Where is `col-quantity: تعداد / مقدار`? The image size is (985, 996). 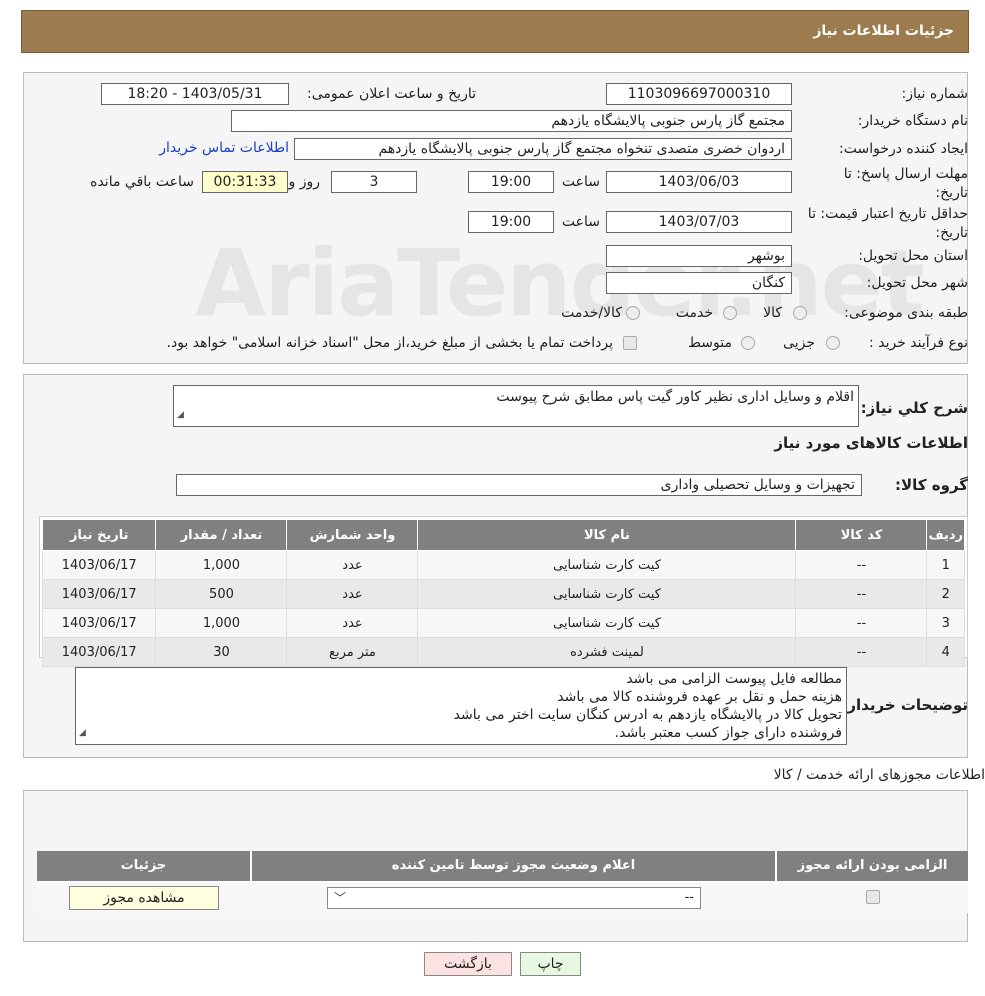
col-quantity: تعداد / مقدار is located at coordinates (221, 535).